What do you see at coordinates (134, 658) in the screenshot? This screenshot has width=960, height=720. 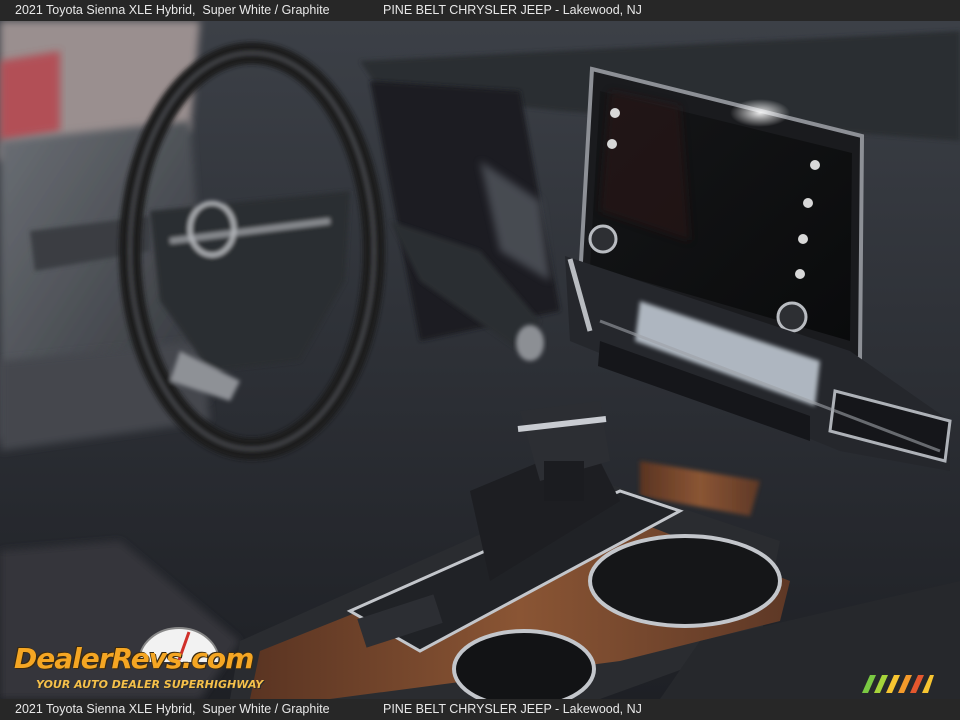 I see `brand-wordmark: DealerRevs.com` at bounding box center [134, 658].